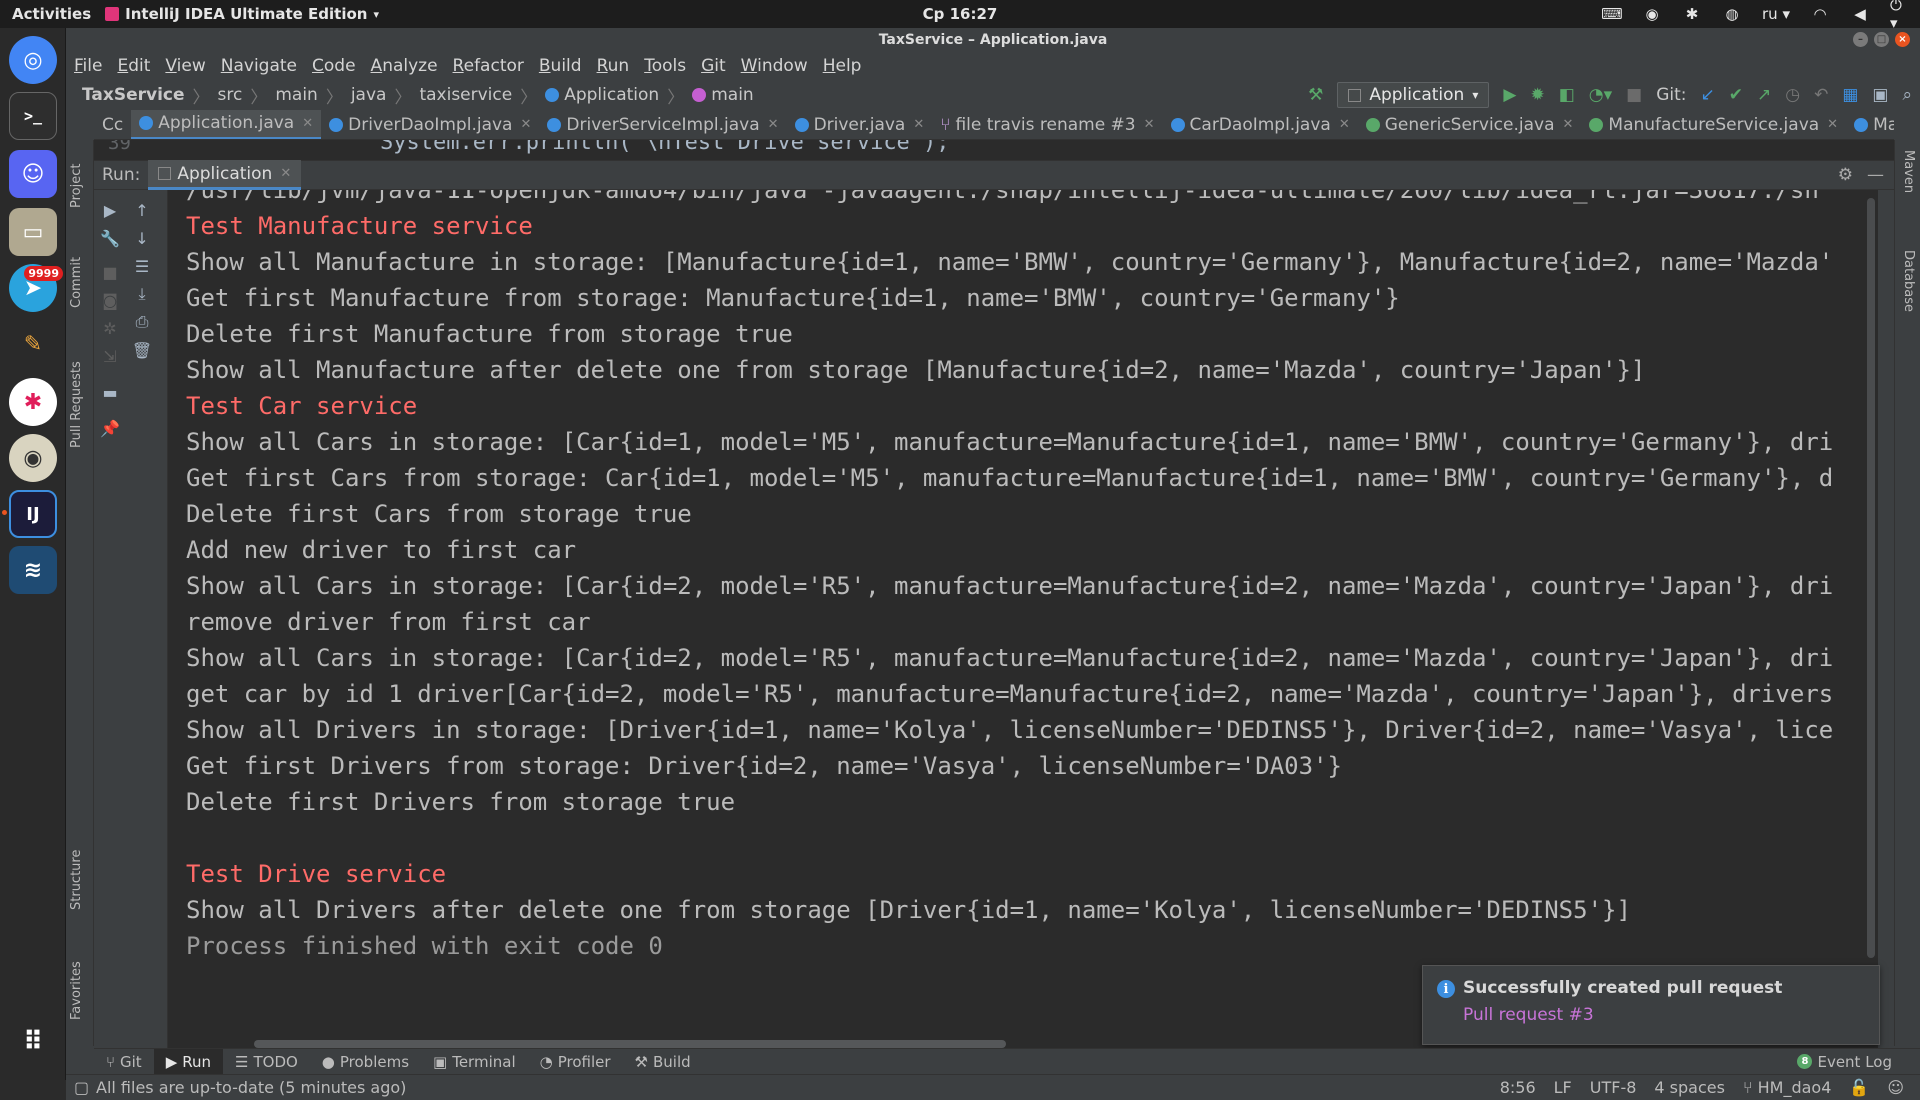  What do you see at coordinates (1880, 95) in the screenshot?
I see `terminal-toggle-icon: ▣` at bounding box center [1880, 95].